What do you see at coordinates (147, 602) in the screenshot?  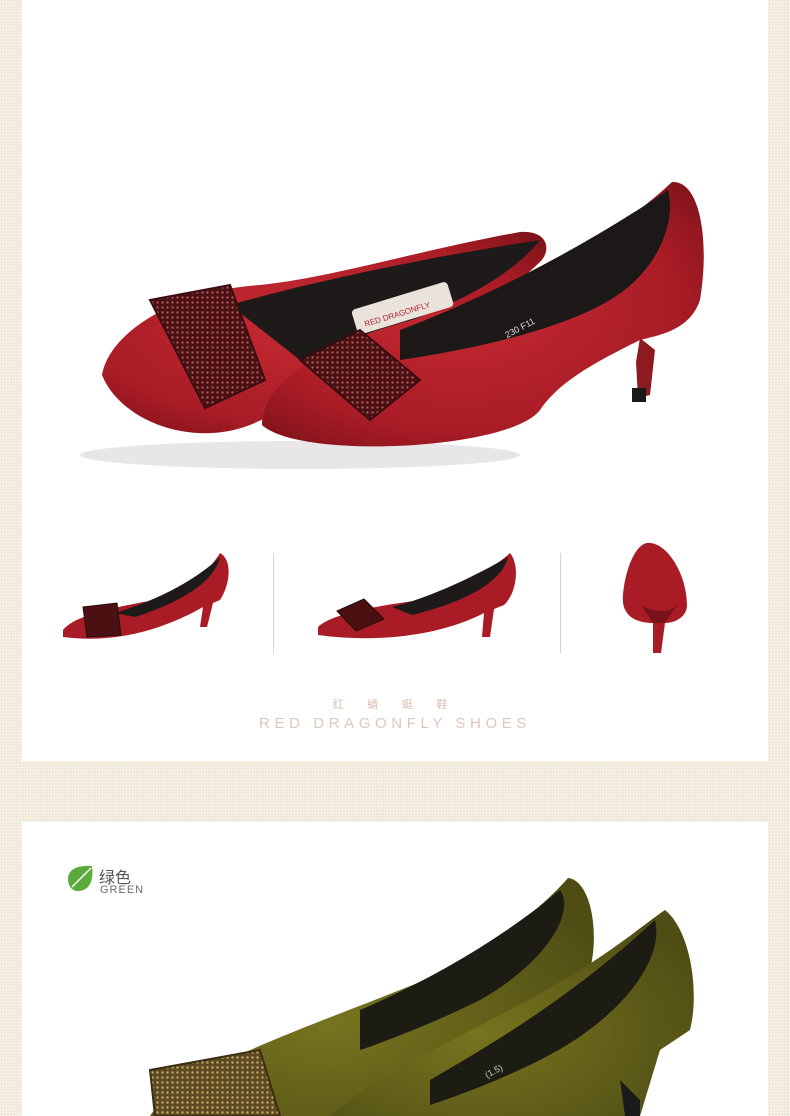 I see `thumbnail-side-view` at bounding box center [147, 602].